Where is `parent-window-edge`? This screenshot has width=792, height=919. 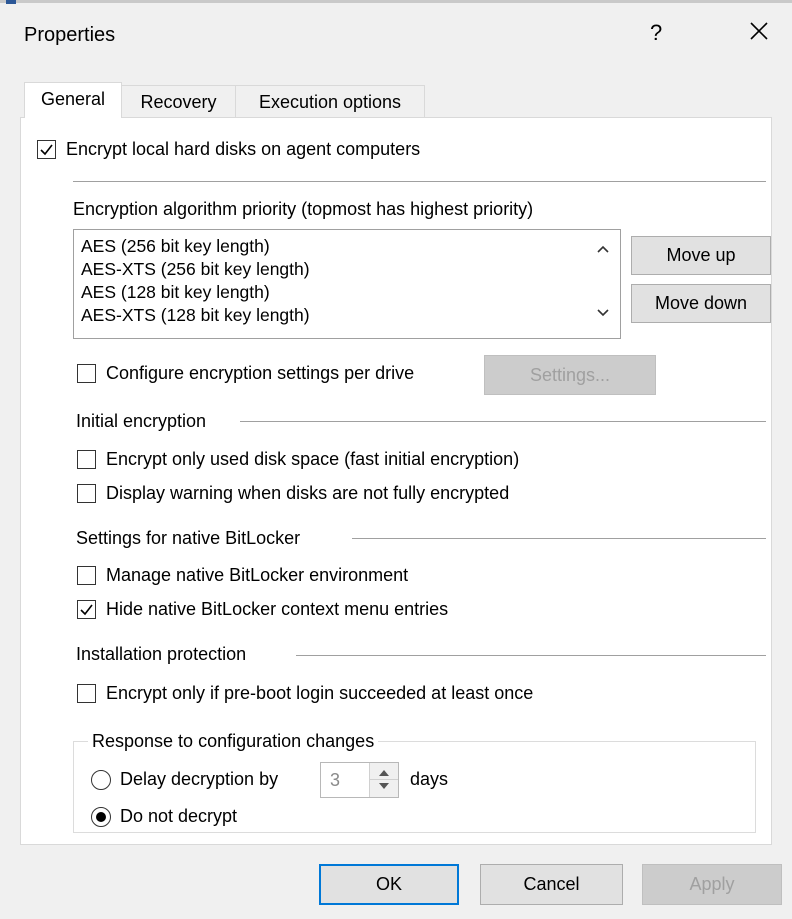
parent-window-edge is located at coordinates (396, 3).